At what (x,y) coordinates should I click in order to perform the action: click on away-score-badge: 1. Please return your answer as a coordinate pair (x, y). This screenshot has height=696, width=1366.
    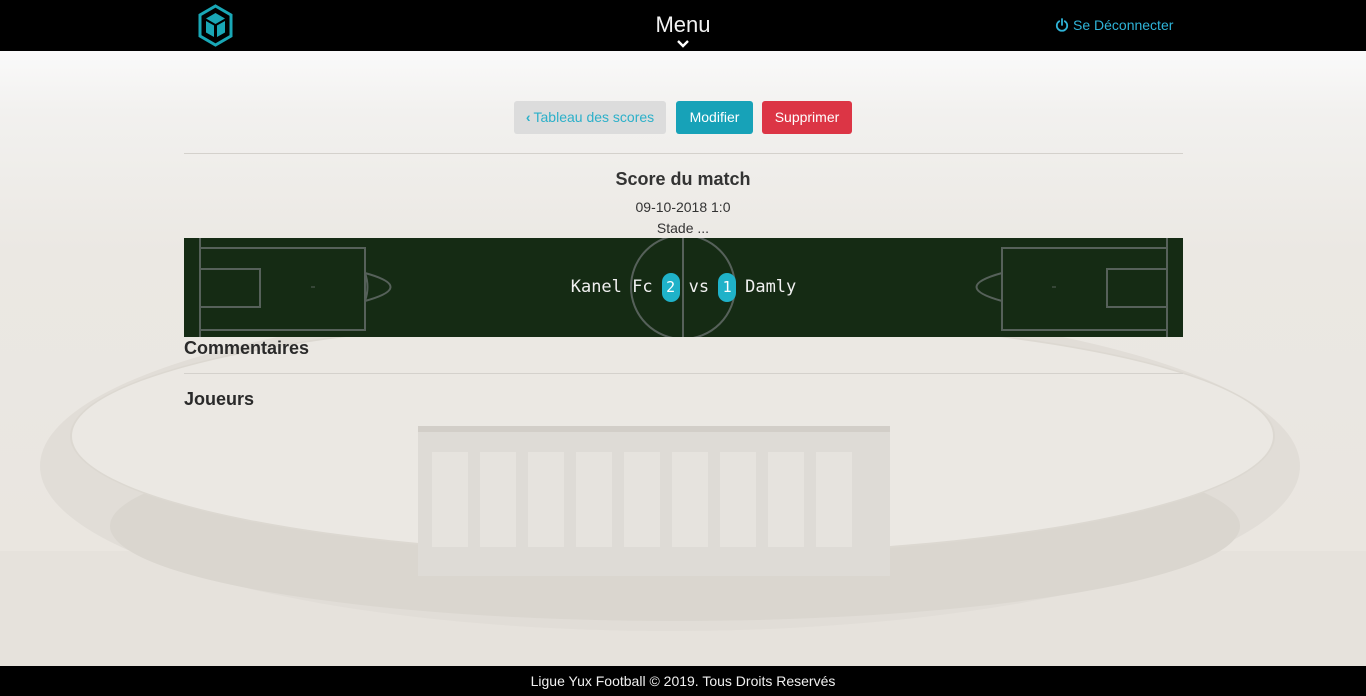
    Looking at the image, I should click on (727, 287).